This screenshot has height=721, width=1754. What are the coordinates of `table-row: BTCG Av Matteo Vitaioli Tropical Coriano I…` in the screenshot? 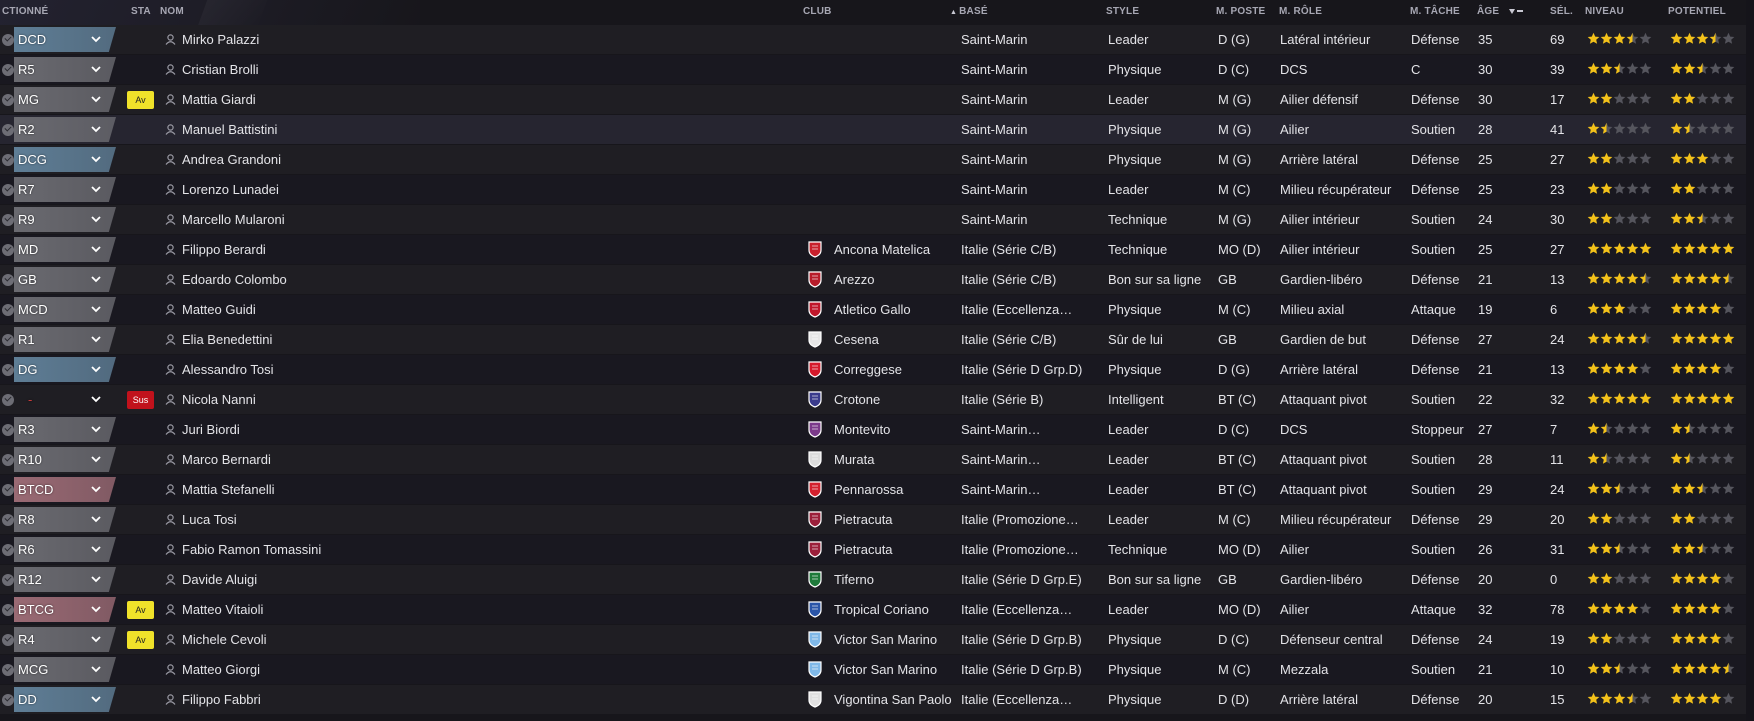 It's located at (873, 609).